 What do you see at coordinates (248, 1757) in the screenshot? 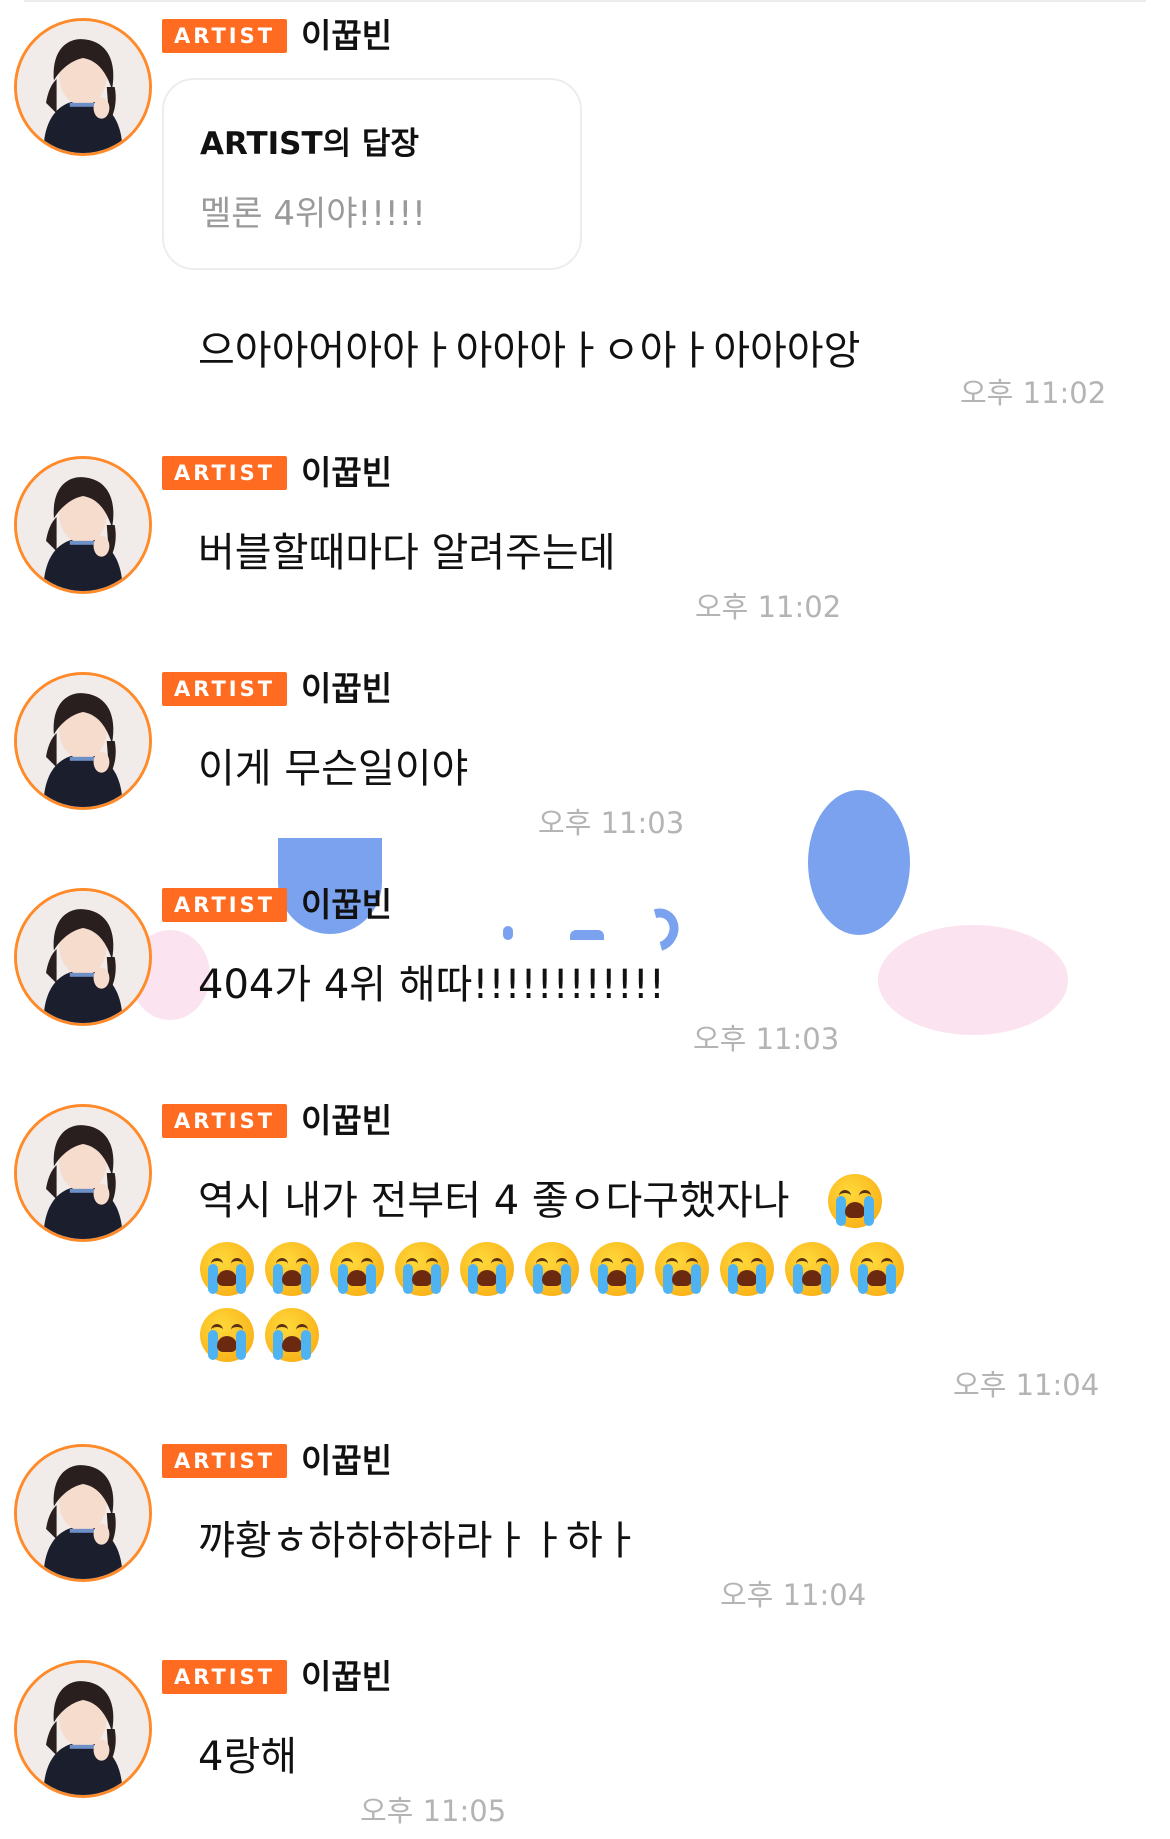
I see `message-text: 4랑해` at bounding box center [248, 1757].